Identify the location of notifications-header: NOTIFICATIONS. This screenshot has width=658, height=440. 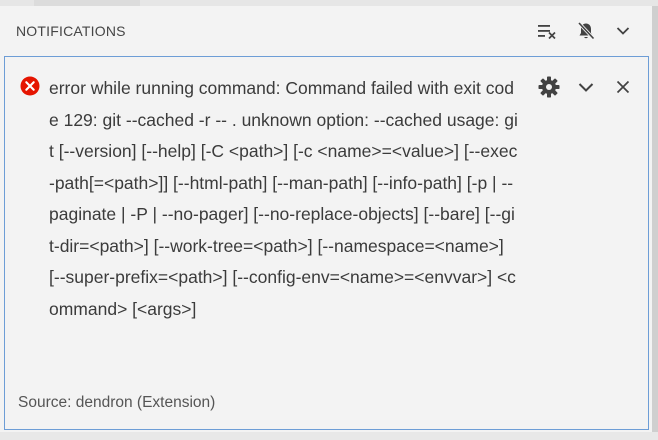
(326, 31).